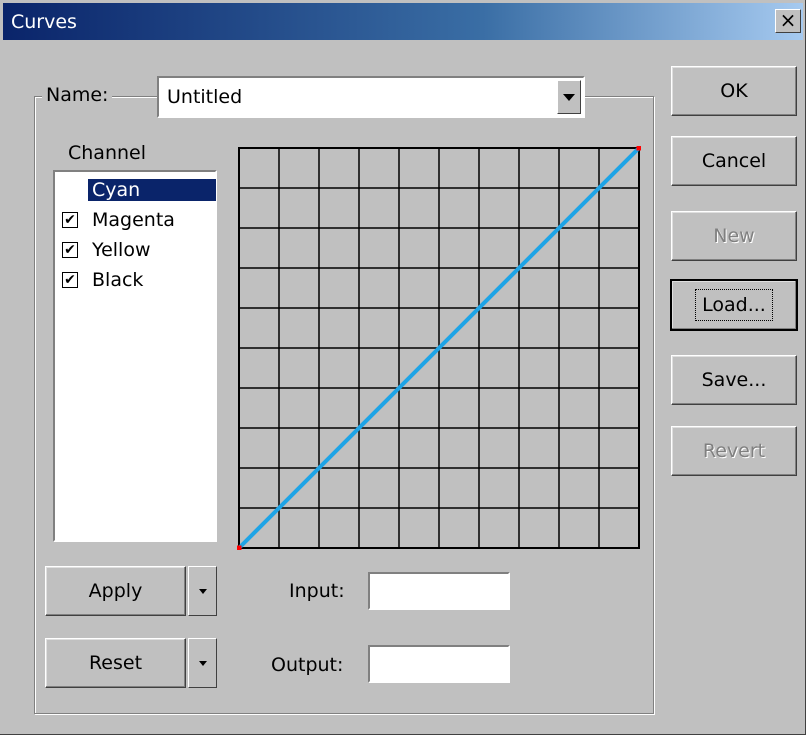  What do you see at coordinates (107, 153) in the screenshot?
I see `channel-label: Channel` at bounding box center [107, 153].